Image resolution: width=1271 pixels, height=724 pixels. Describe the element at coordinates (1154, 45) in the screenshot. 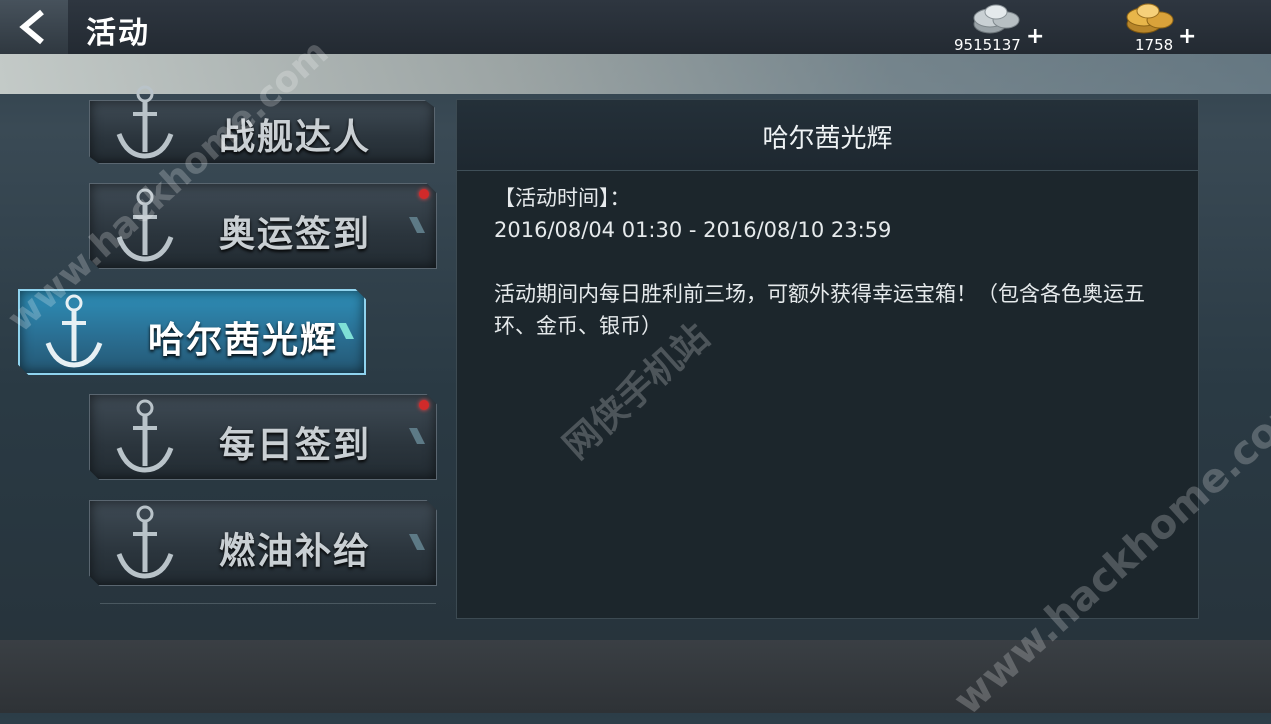

I see `gold-amount: 1758` at that location.